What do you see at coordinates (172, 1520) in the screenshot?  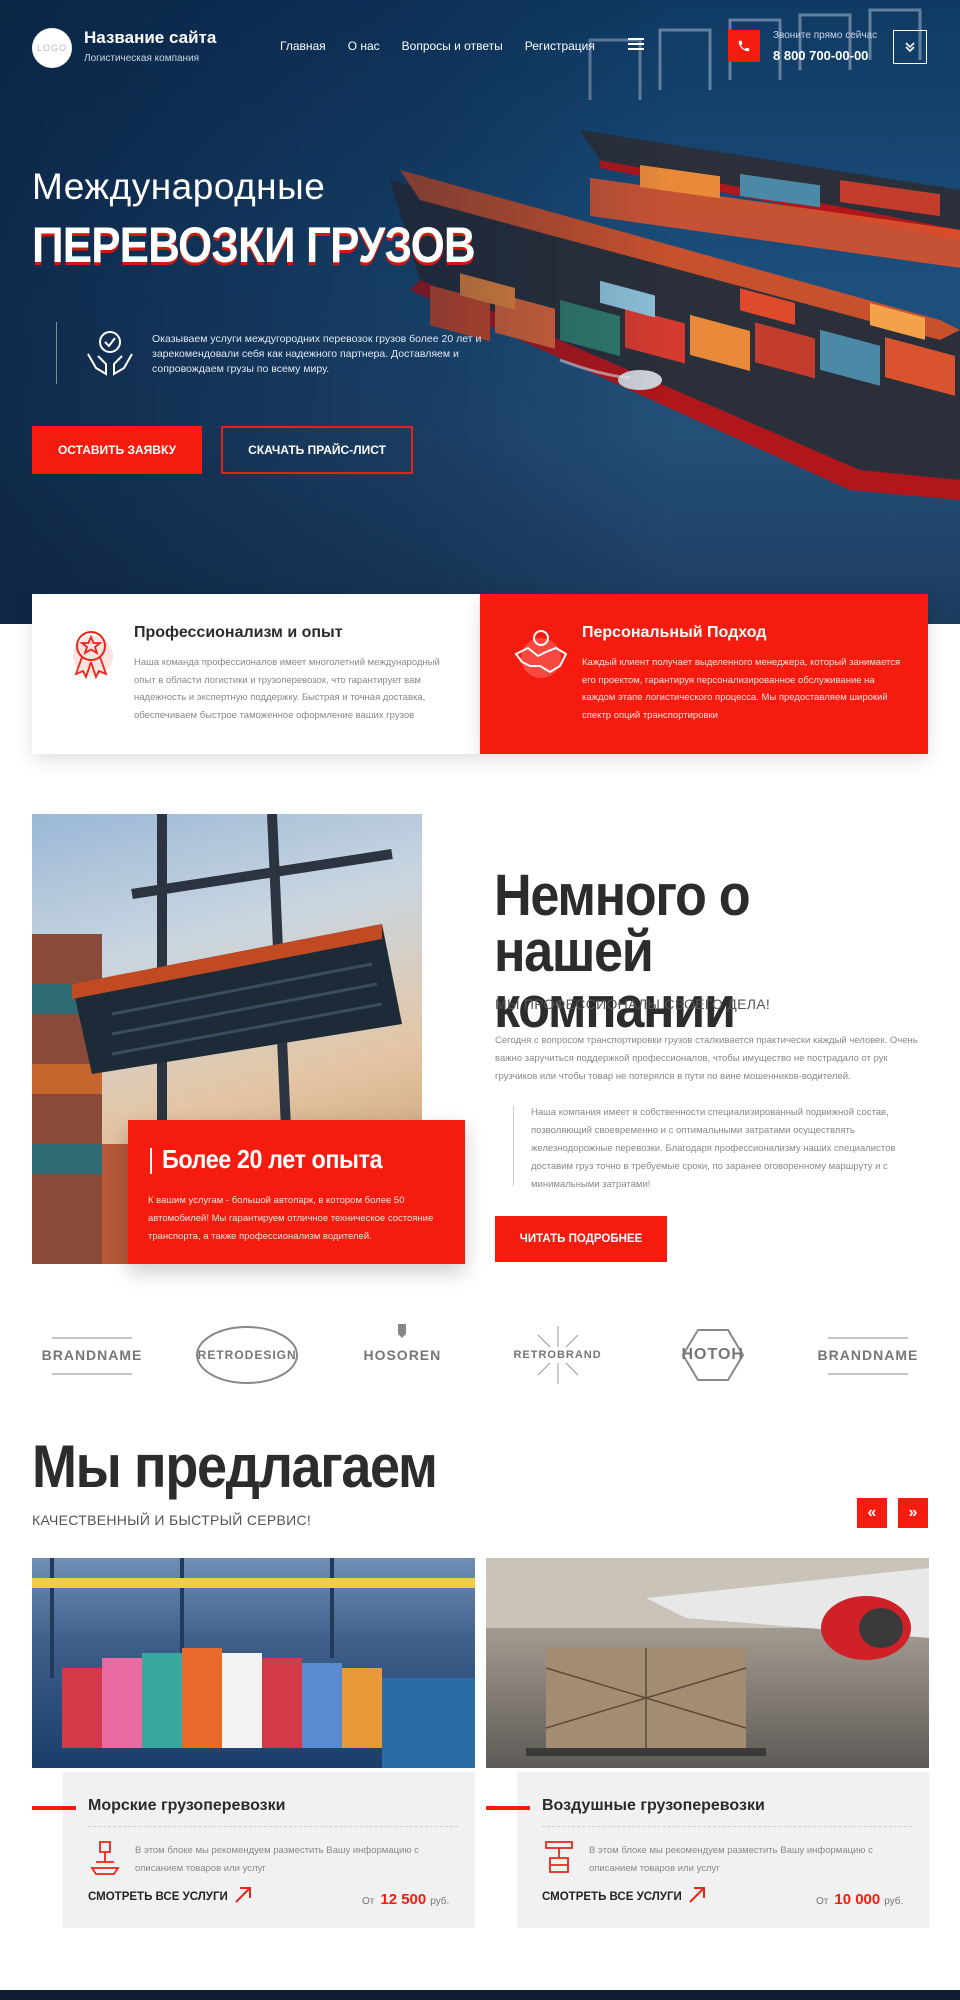 I see `offer-subtitle: КАЧЕСТВЕННЫЙ И БЫСТРЫЙ СЕРВИС!` at bounding box center [172, 1520].